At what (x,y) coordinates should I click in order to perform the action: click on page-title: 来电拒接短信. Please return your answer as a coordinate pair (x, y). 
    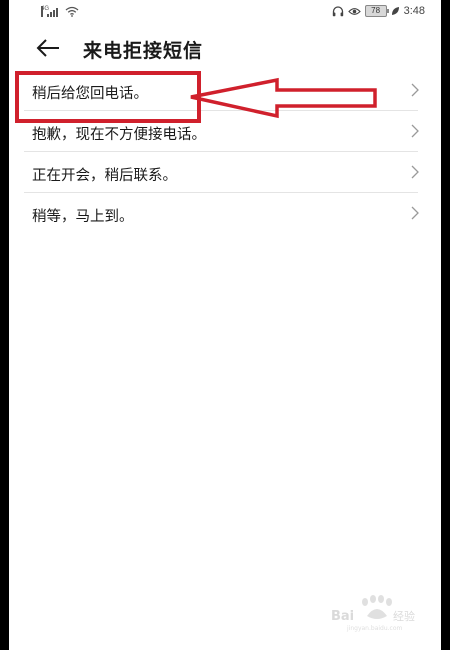
    Looking at the image, I should click on (143, 51).